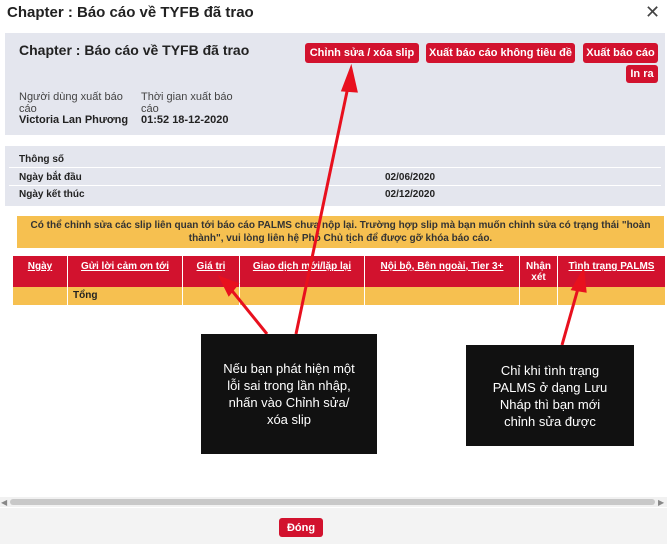 Image resolution: width=667 pixels, height=544 pixels. Describe the element at coordinates (333, 526) in the screenshot. I see `dialog-footer` at that location.